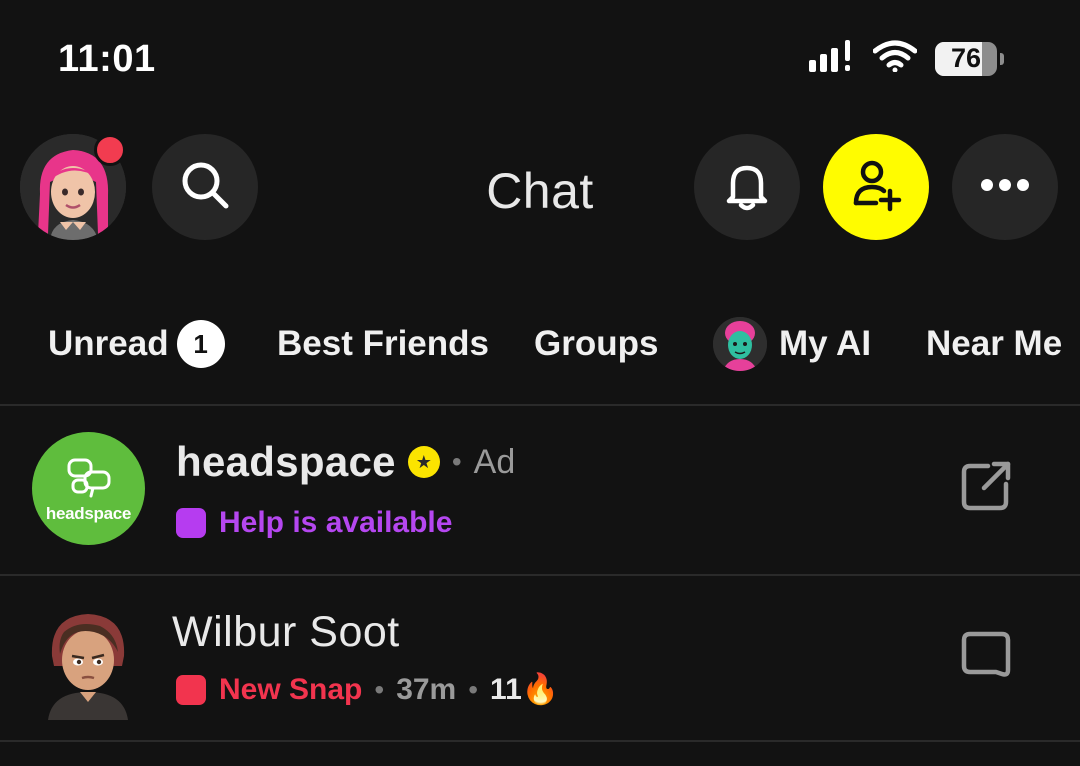 The width and height of the screenshot is (1080, 766). Describe the element at coordinates (966, 58) in the screenshot. I see `battery-percentage: 76` at that location.